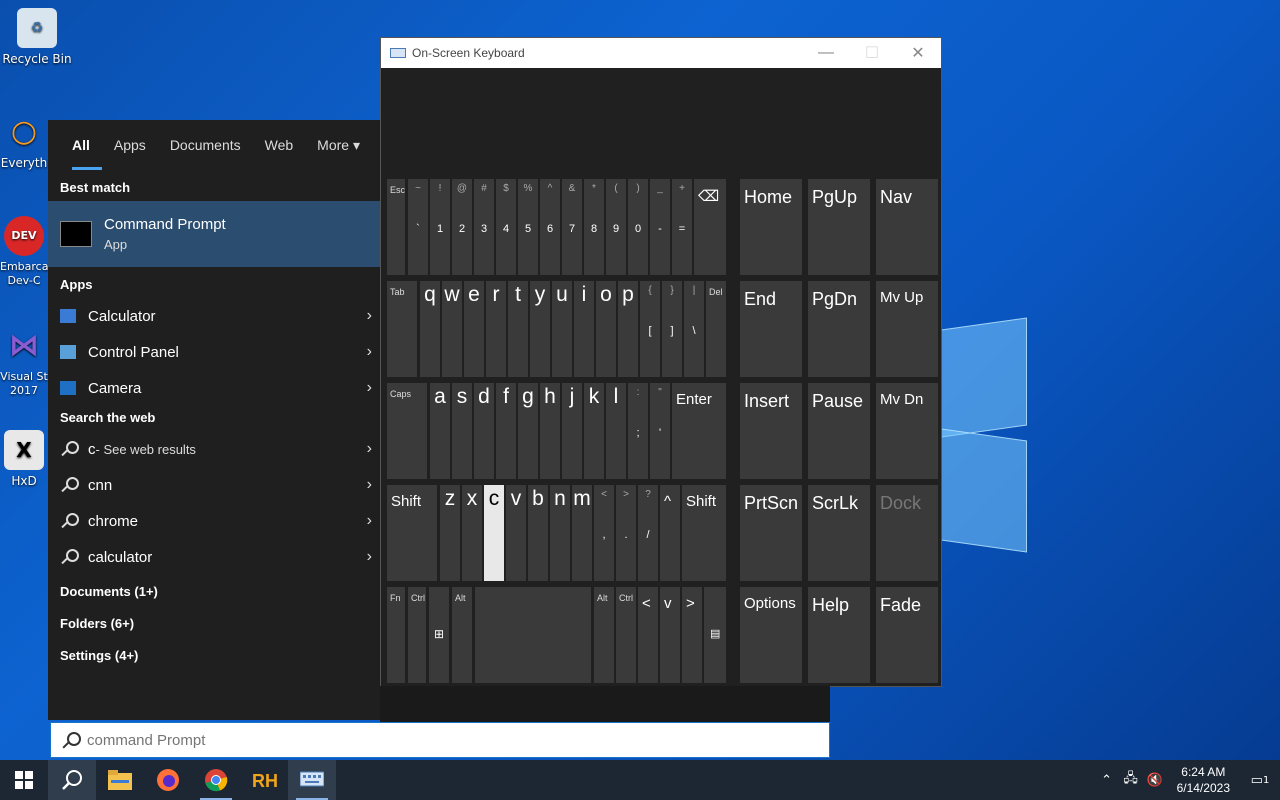  Describe the element at coordinates (682, 227) in the screenshot. I see `key-=: + =` at that location.